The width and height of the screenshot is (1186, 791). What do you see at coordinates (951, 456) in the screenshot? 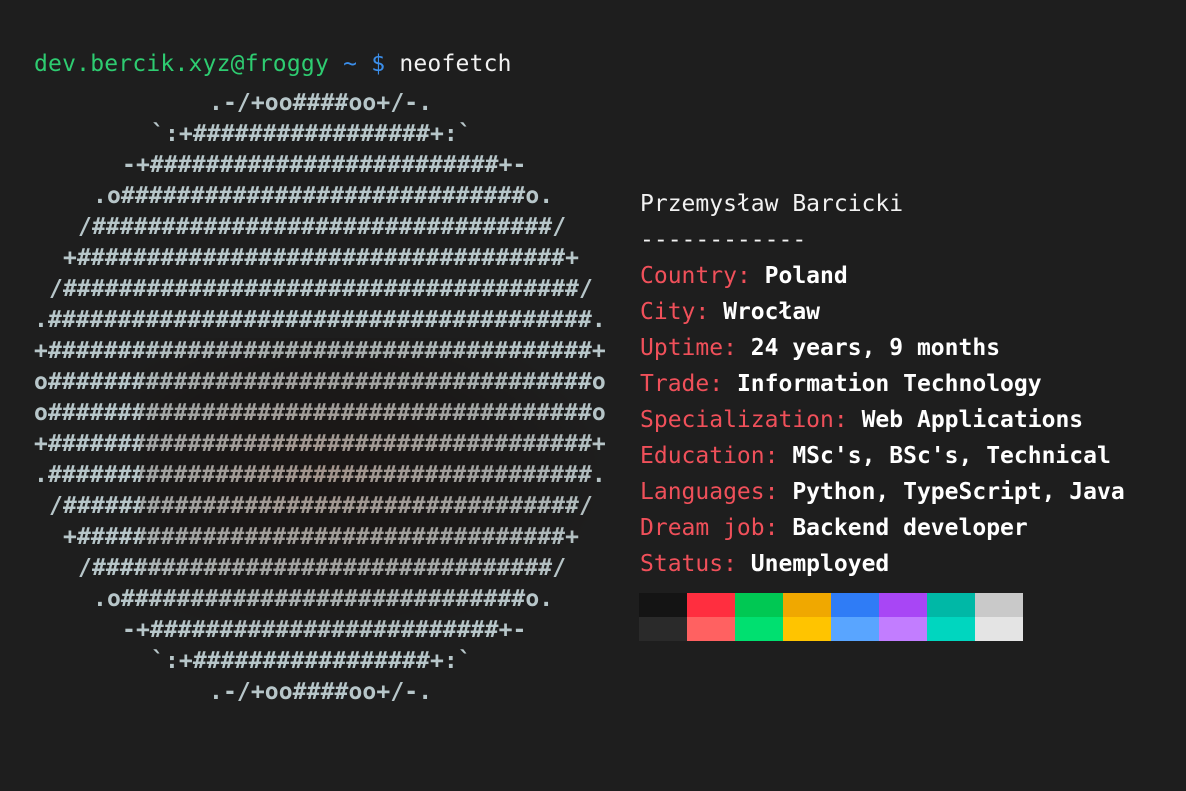
I see `info-value: MSc's, BSc's, Technical` at bounding box center [951, 456].